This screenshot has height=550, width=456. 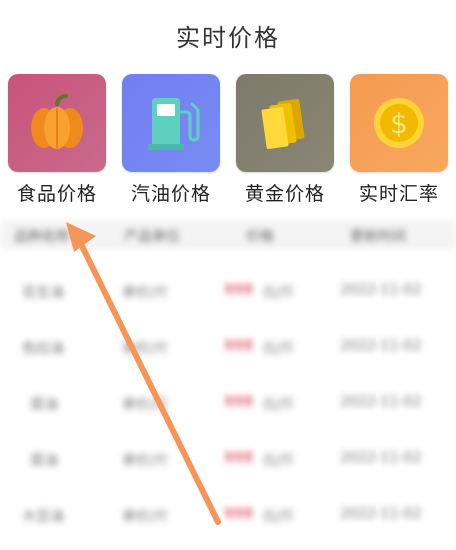 What do you see at coordinates (228, 235) in the screenshot?
I see `table-header: 品种名称 产品单位 价格 更新时间` at bounding box center [228, 235].